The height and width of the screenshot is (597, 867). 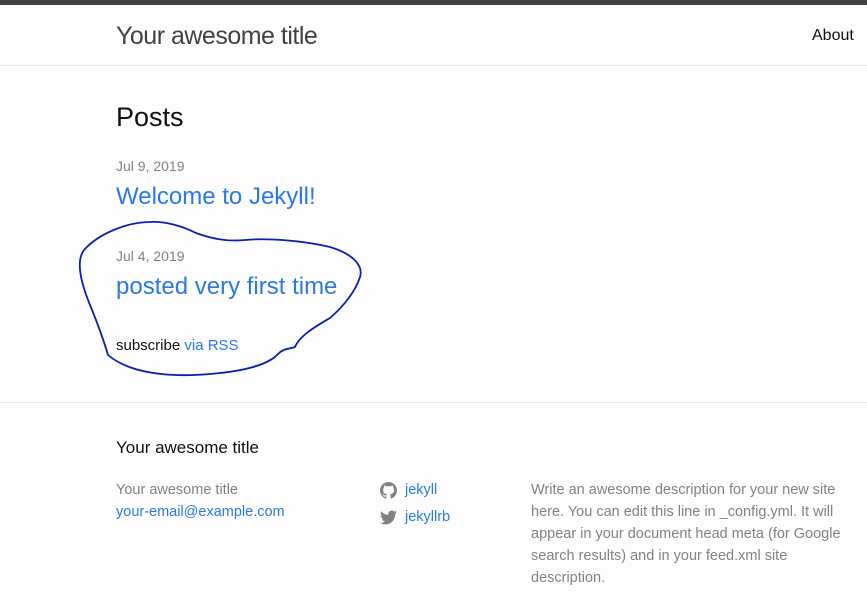 I want to click on rss-link: via RSS, so click(x=211, y=345).